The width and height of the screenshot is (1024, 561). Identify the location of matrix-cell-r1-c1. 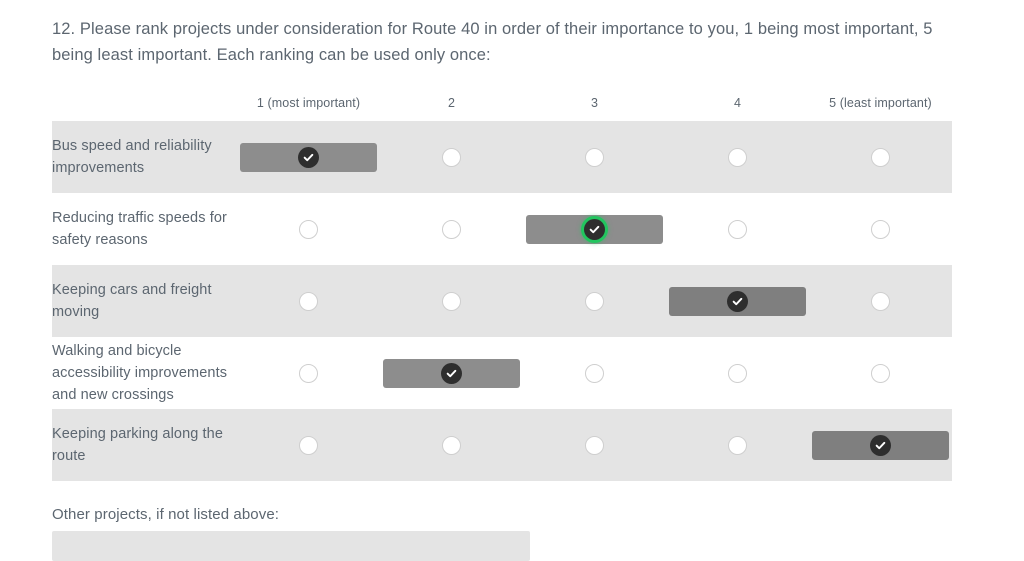
(308, 157).